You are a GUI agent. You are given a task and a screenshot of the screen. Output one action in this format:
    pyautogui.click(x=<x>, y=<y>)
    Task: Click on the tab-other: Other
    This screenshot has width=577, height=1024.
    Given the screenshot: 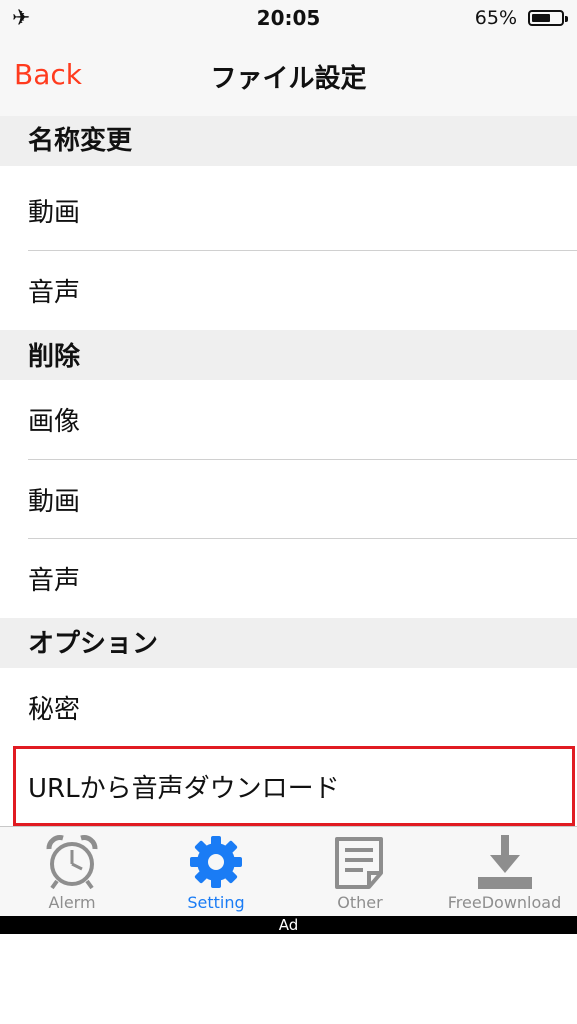 What is the action you would take?
    pyautogui.click(x=360, y=872)
    